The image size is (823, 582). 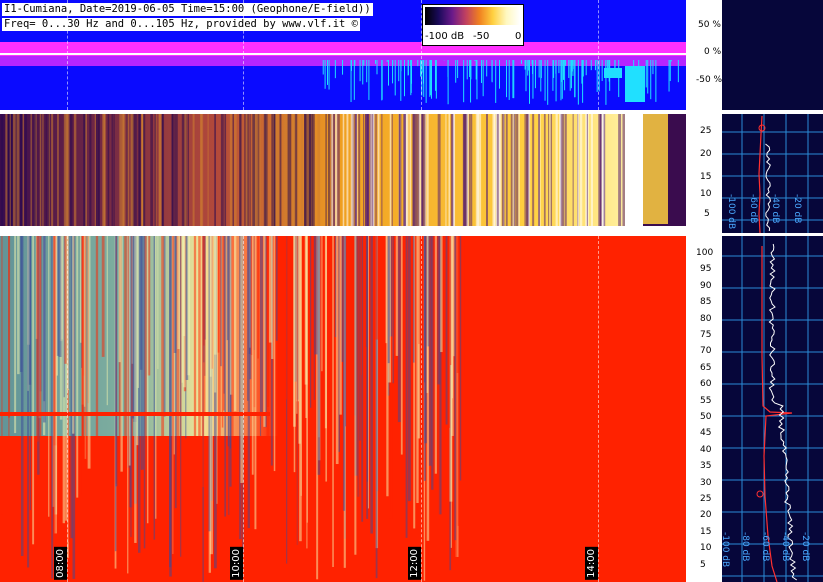 What do you see at coordinates (706, 449) in the screenshot?
I see `bot-axis-label: 40` at bounding box center [706, 449].